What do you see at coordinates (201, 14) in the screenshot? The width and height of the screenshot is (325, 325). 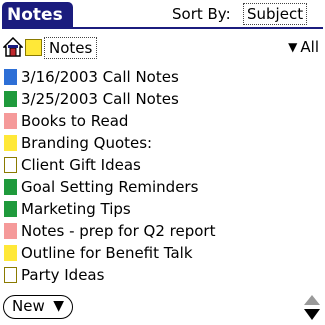 I see `sort-by-label: Sort By:` at bounding box center [201, 14].